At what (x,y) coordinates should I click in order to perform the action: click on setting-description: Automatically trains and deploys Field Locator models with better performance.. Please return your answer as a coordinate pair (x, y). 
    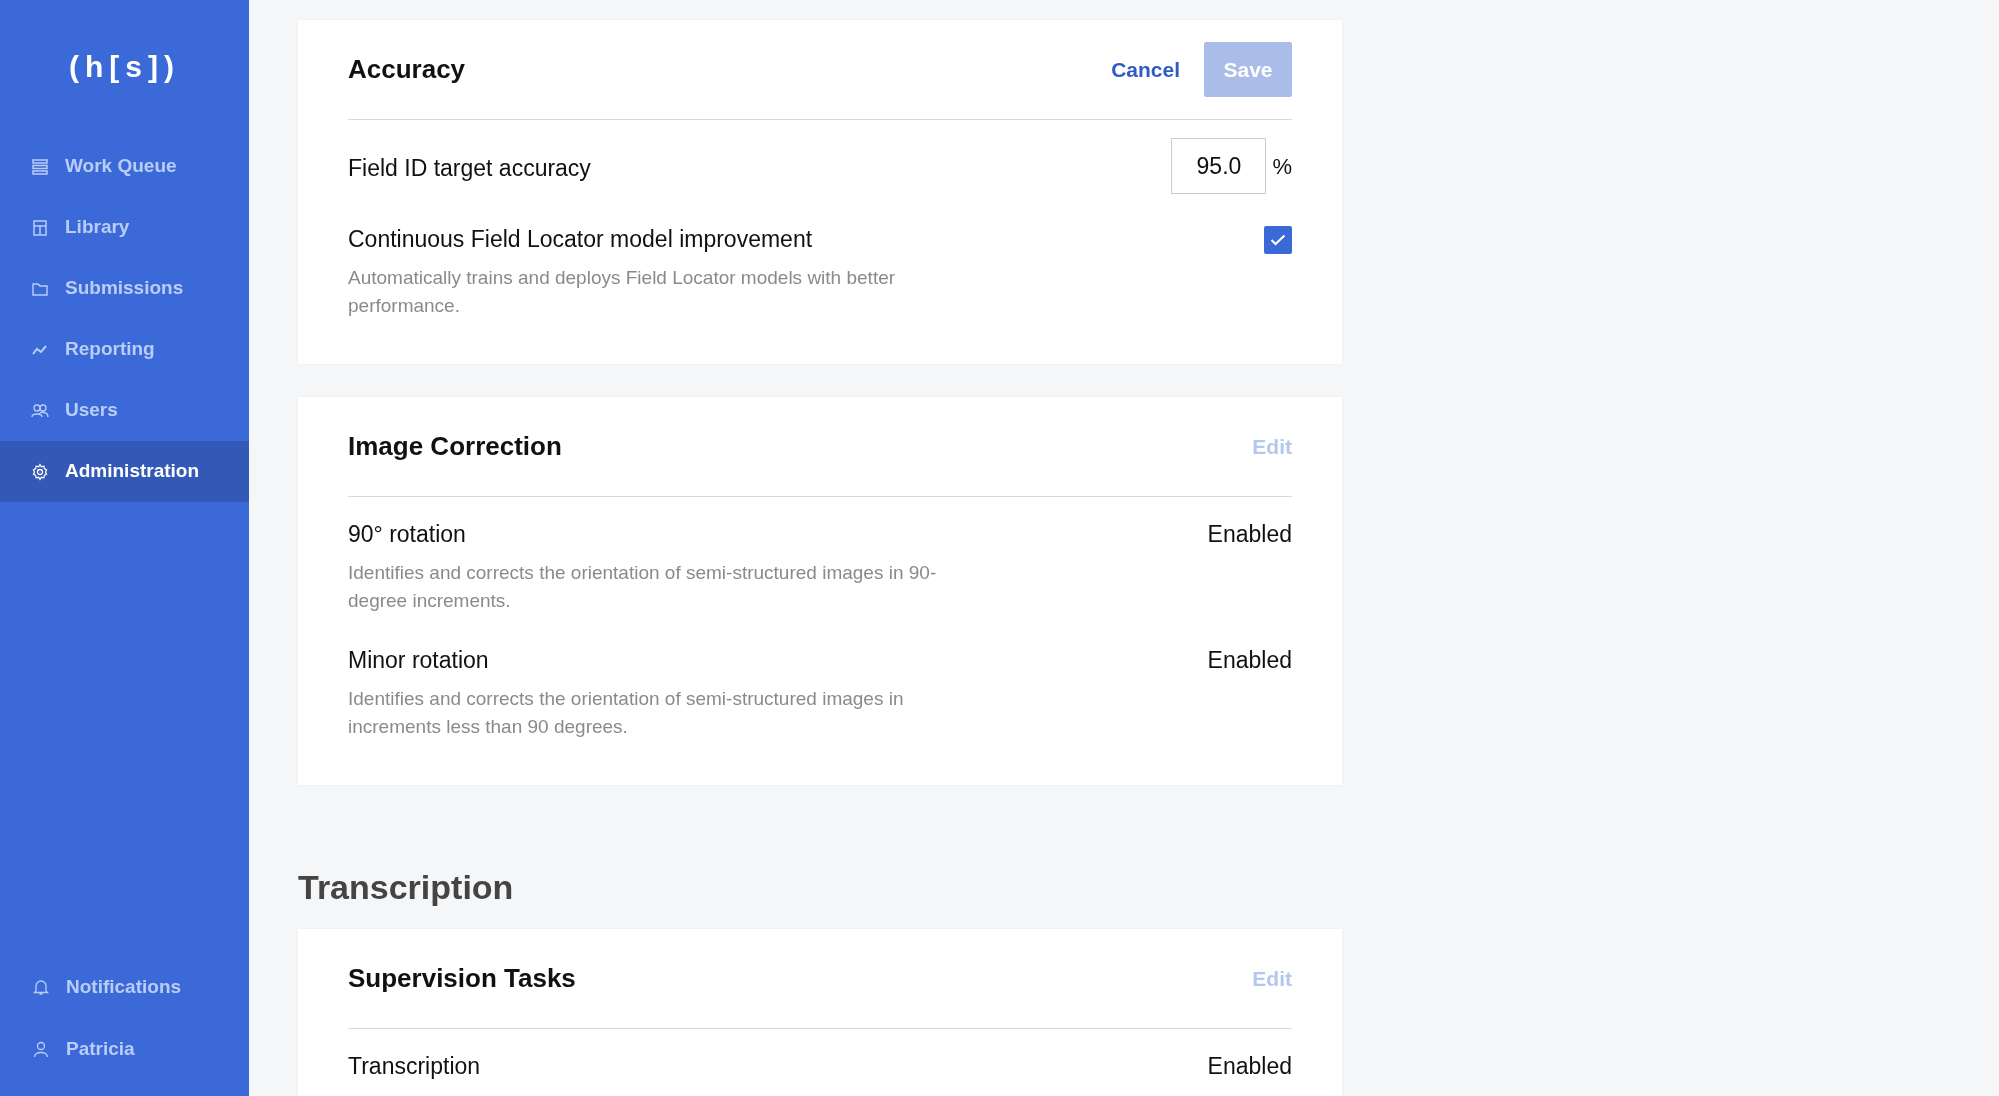
    Looking at the image, I should click on (622, 292).